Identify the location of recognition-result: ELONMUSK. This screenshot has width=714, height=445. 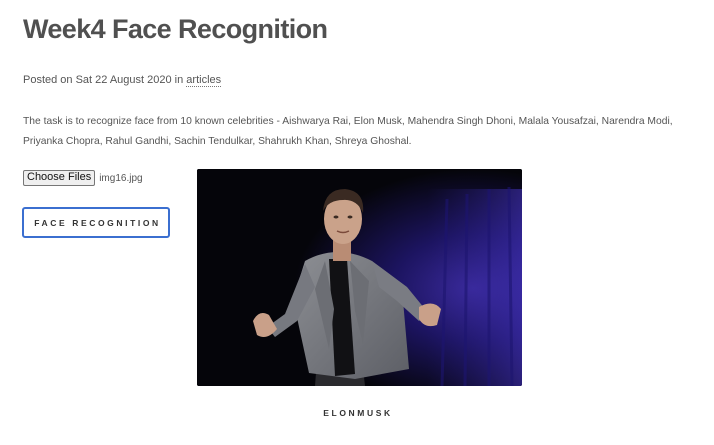
(358, 413).